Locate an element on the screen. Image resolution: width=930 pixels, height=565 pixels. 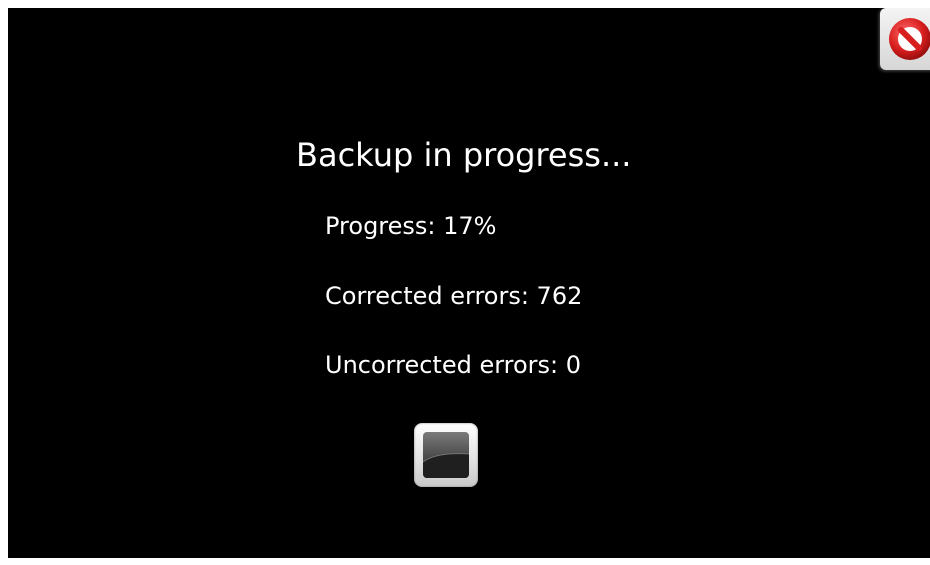
stop-button is located at coordinates (446, 455).